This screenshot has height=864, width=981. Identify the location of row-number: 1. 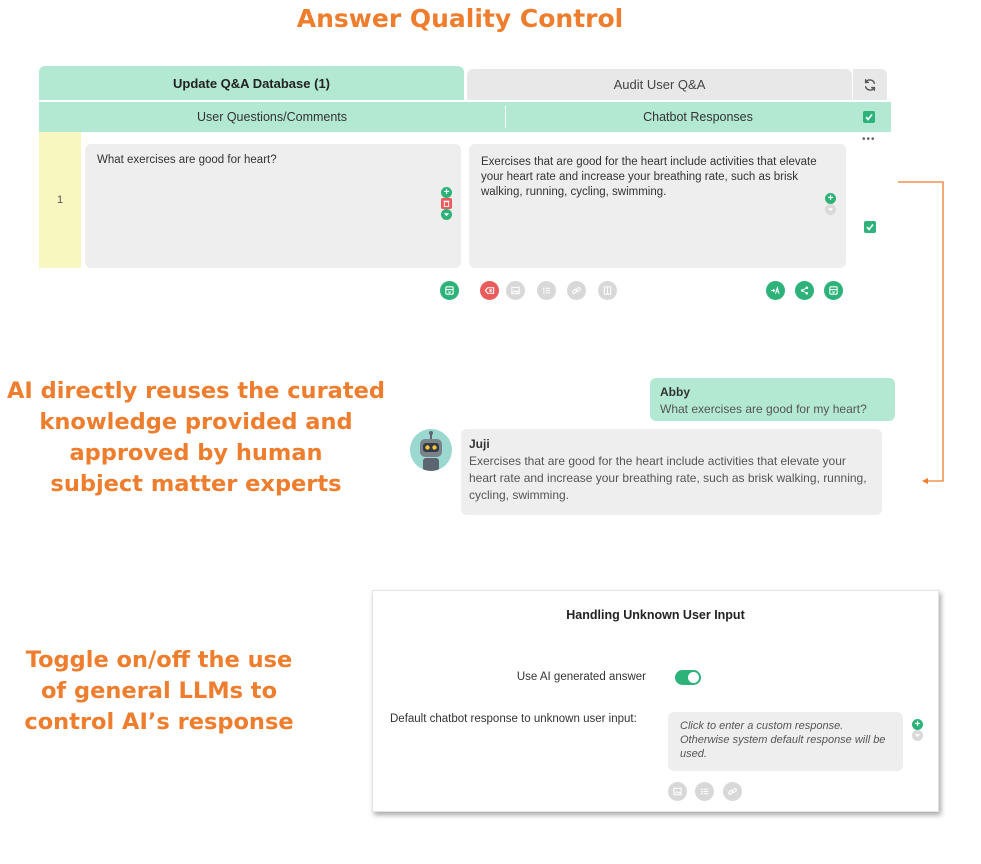
(60, 200).